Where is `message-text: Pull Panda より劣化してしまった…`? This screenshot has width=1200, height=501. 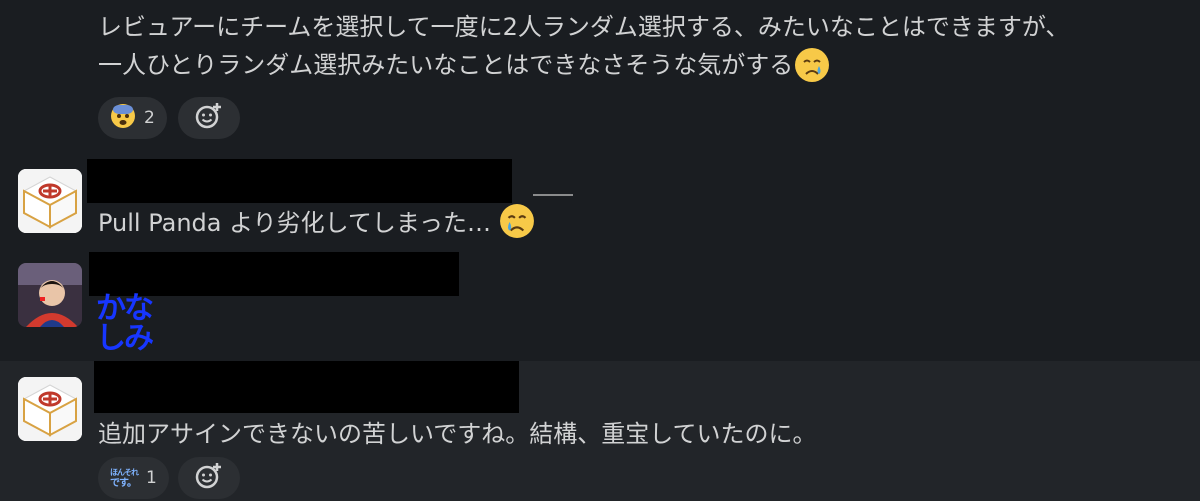
message-text: Pull Panda より劣化してしまった… is located at coordinates (294, 223).